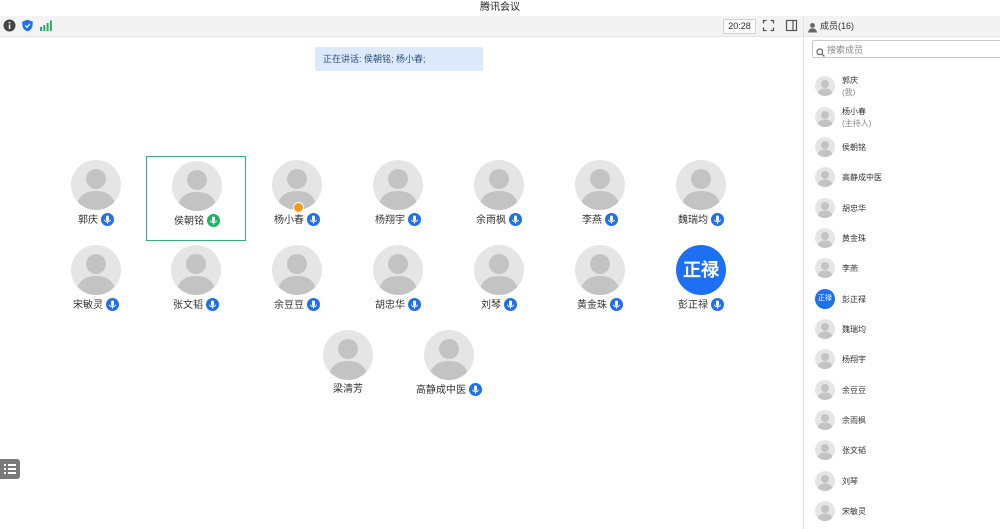  I want to click on member-item: 刘琴, so click(902, 481).